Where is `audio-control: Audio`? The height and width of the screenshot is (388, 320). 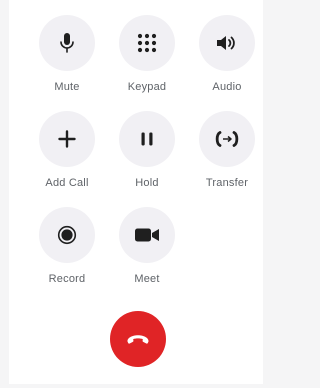 audio-control: Audio is located at coordinates (227, 54).